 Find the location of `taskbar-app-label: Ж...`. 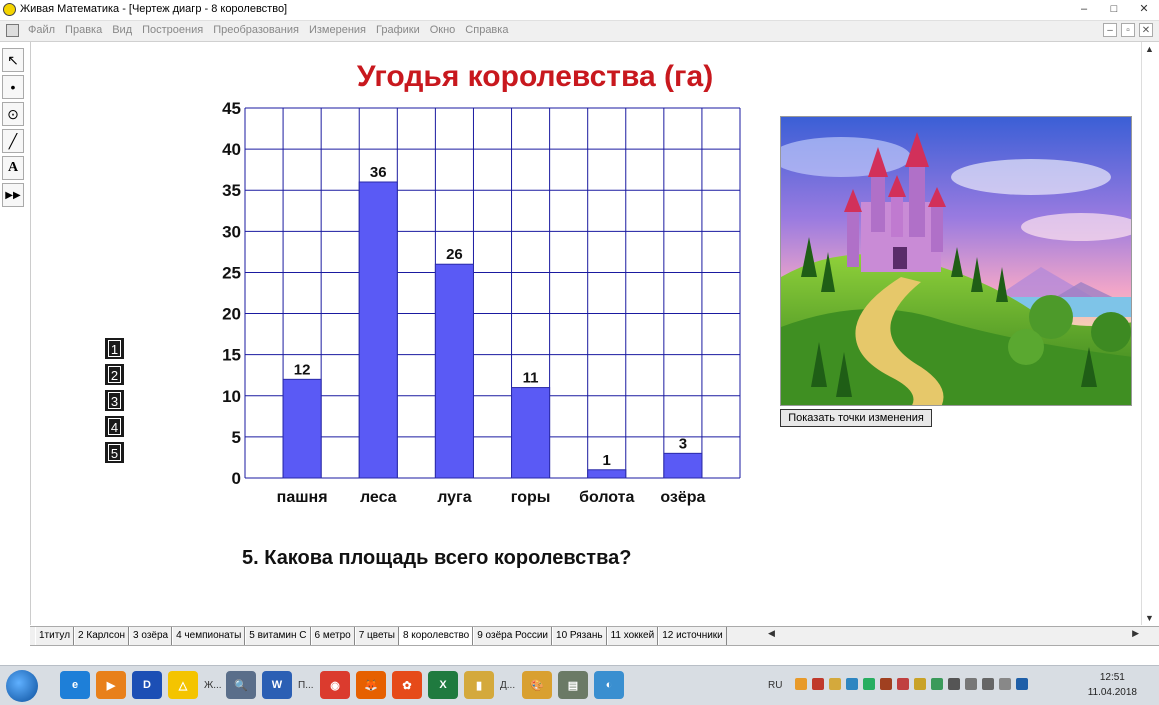

taskbar-app-label: Ж... is located at coordinates (213, 685).